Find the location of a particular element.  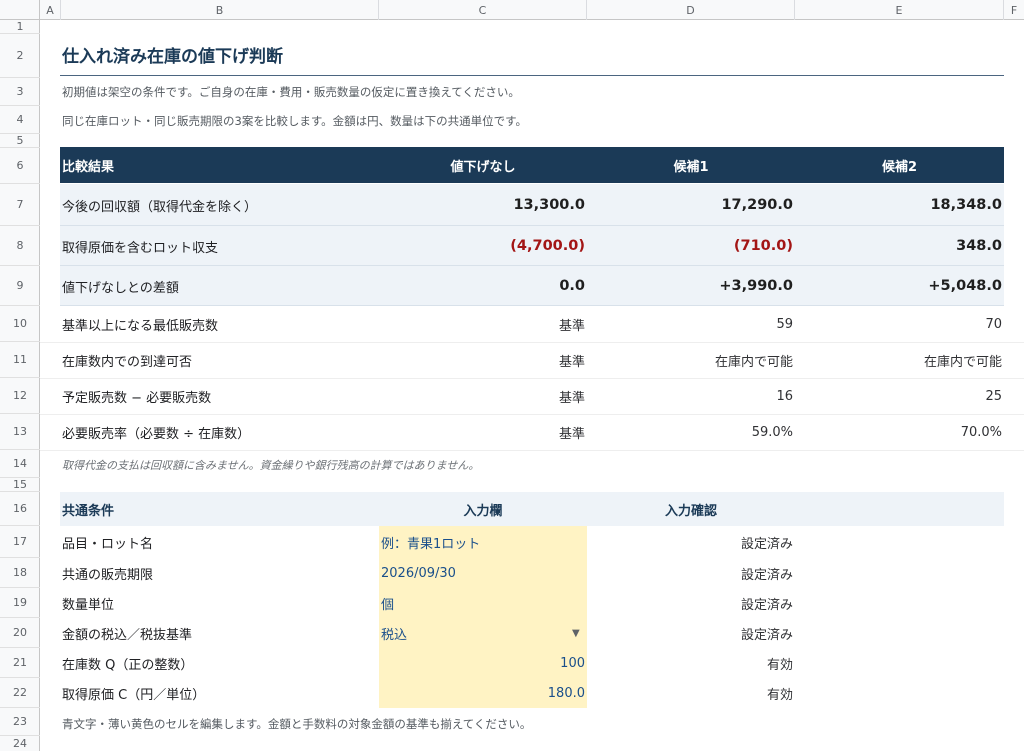

result-min-sales-candidate-1: 59 is located at coordinates (690, 324).